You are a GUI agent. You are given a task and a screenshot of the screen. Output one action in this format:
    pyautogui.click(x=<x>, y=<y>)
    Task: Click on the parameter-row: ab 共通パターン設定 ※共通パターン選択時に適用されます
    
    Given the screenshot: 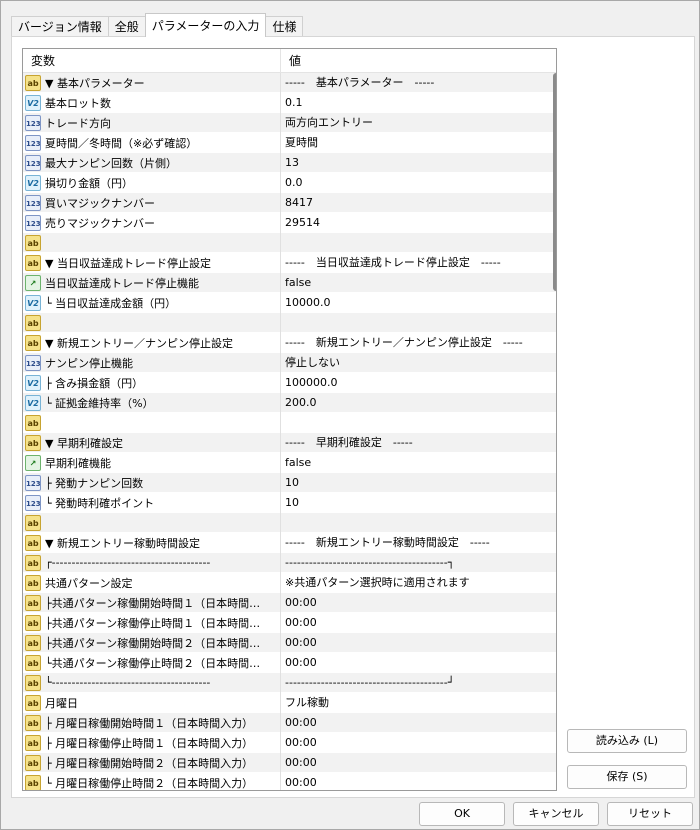 What is the action you would take?
    pyautogui.click(x=289, y=582)
    